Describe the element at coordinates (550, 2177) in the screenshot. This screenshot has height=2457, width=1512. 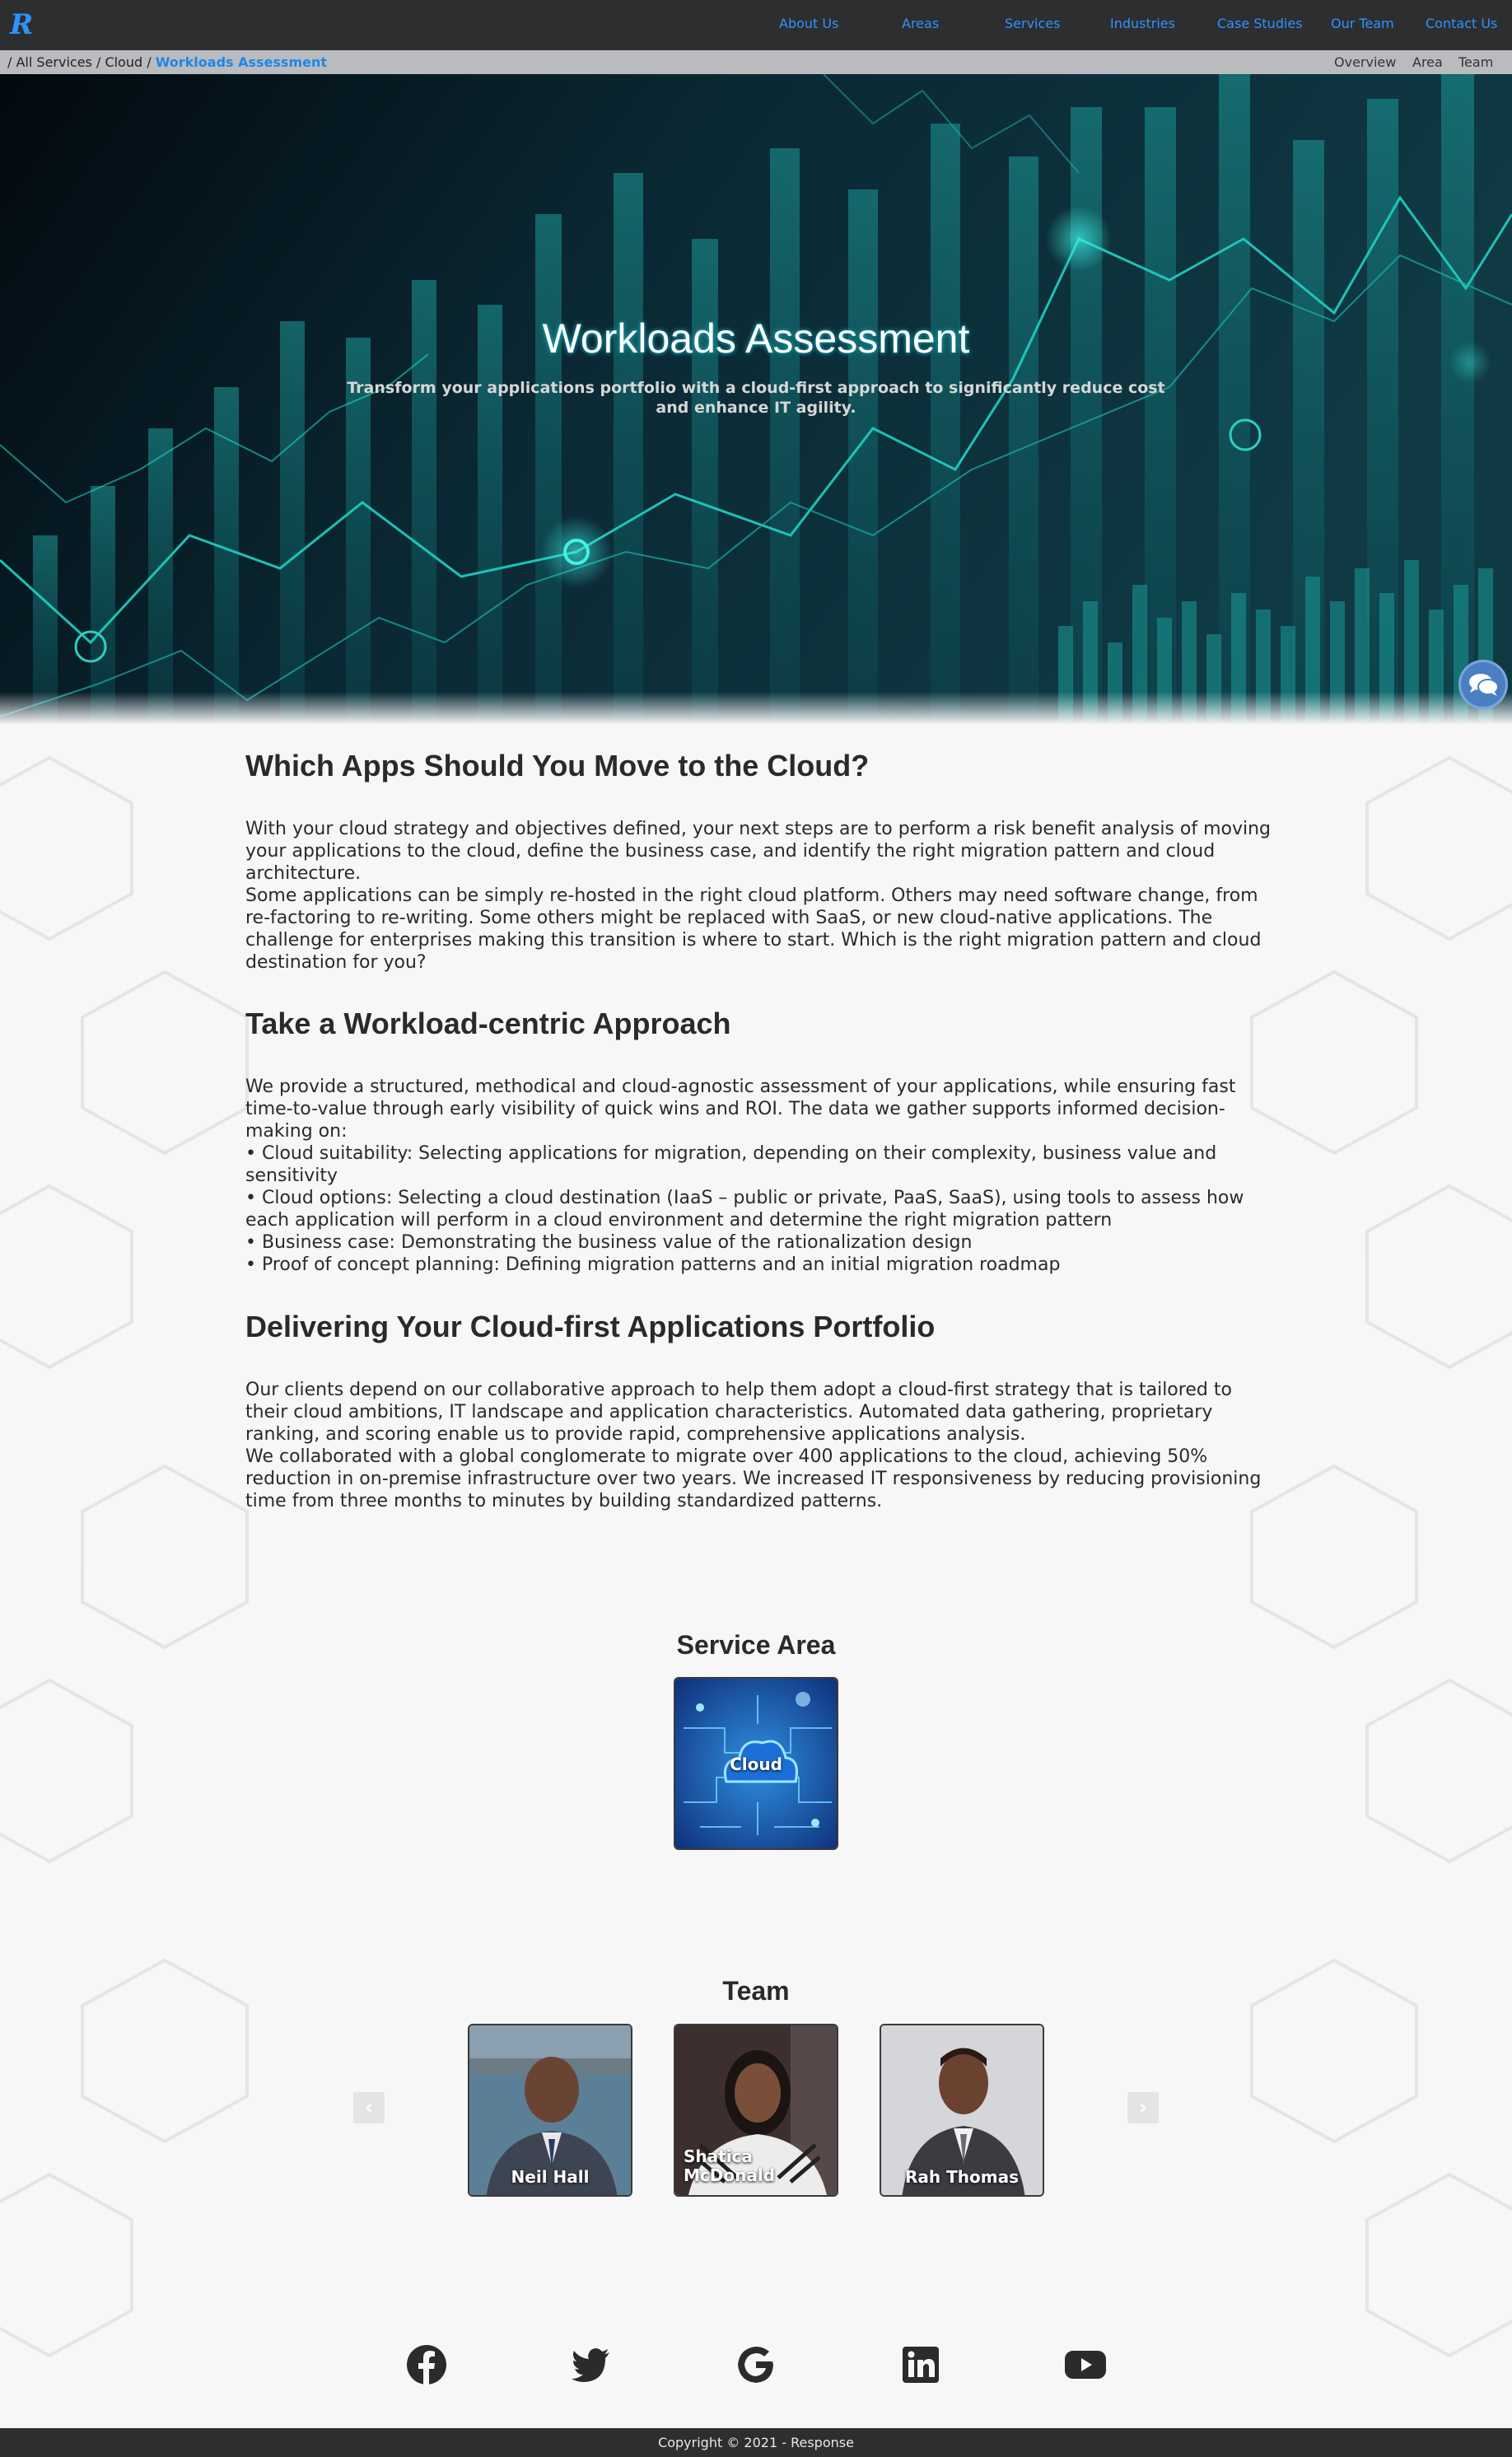
I see `team-member-name: Neil Hall` at that location.